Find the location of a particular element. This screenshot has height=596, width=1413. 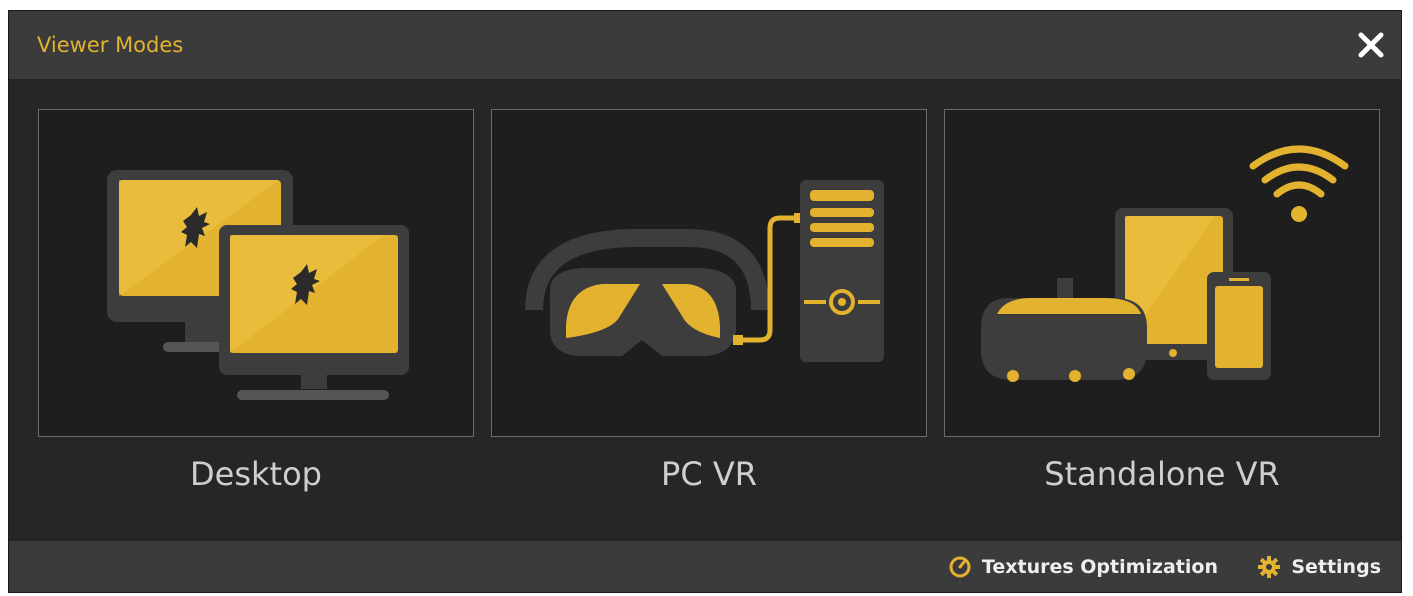

textures-optimization-label: Textures Optimization is located at coordinates (1099, 566).